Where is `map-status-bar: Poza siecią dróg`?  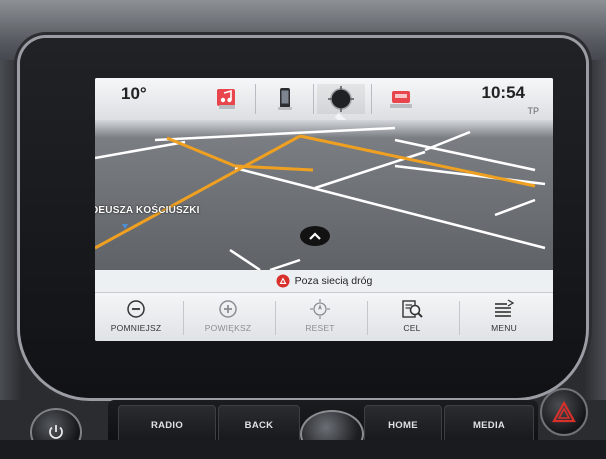
map-status-bar: Poza siecią dróg is located at coordinates (324, 281).